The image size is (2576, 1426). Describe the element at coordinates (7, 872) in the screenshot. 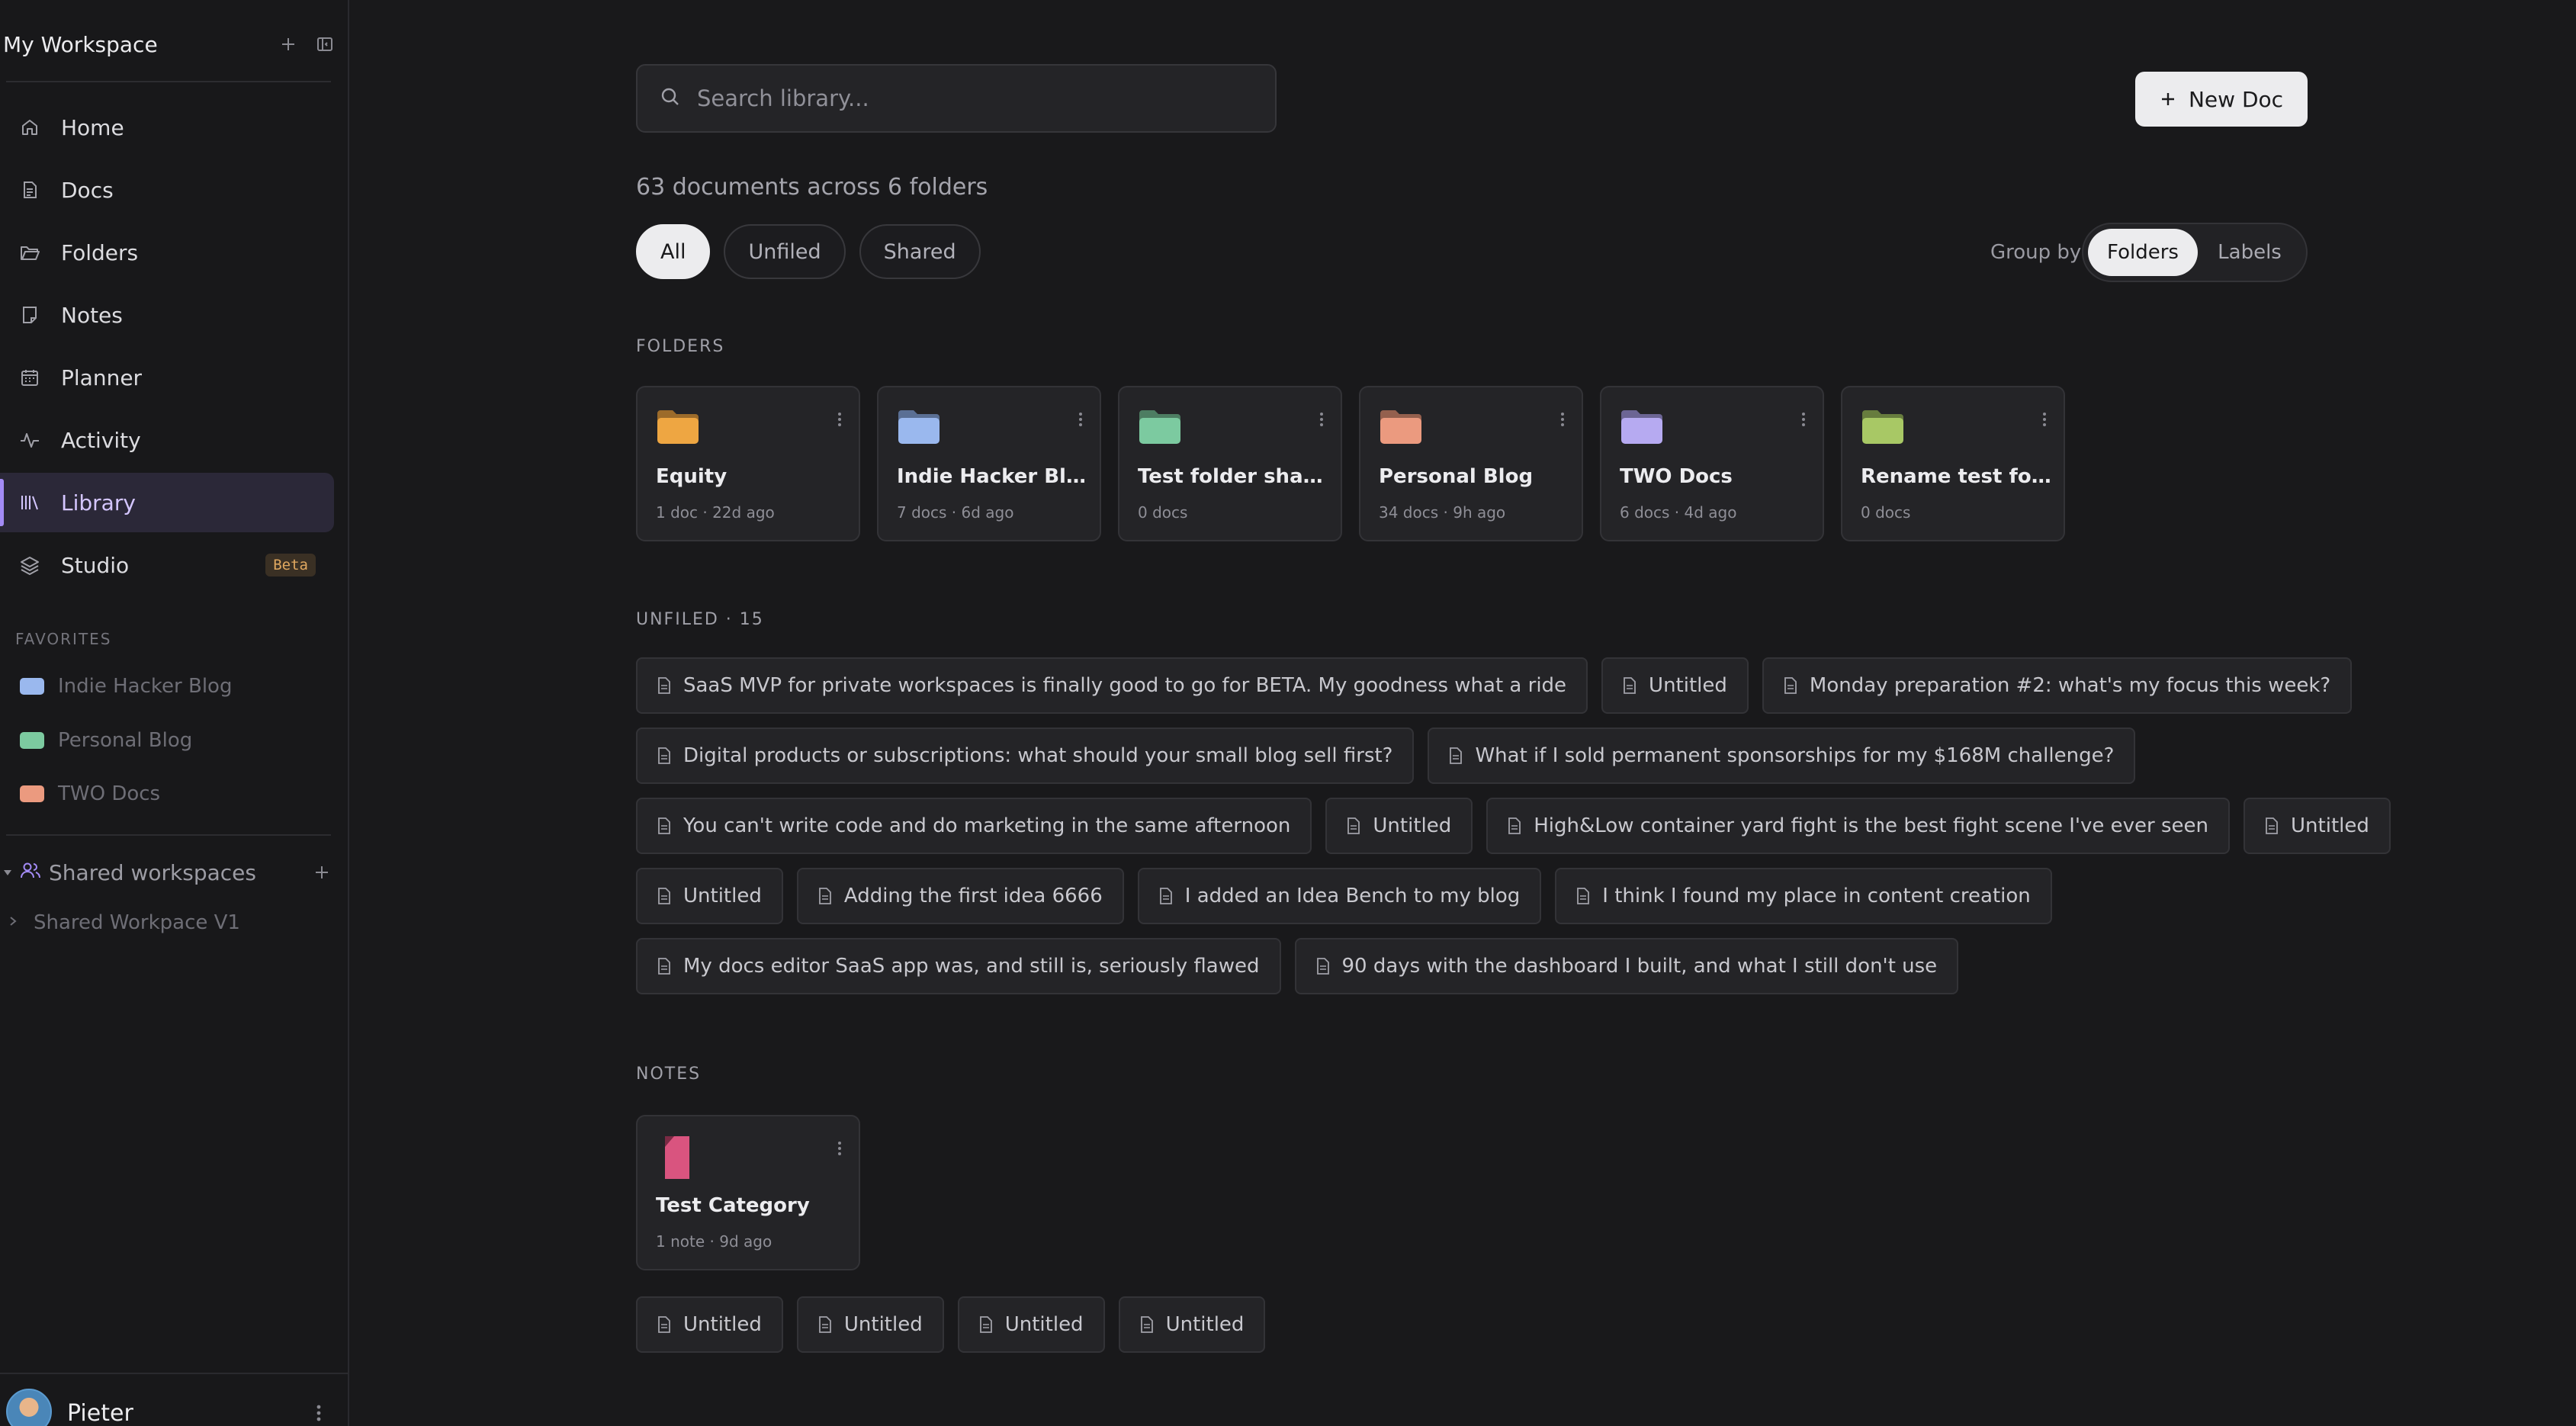

I see `caret-down-icon` at that location.